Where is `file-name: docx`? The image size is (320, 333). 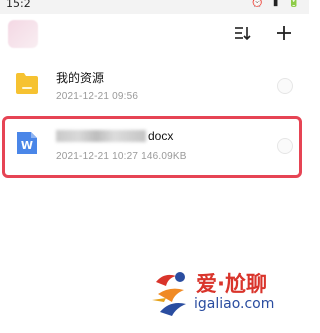
file-name: docx is located at coordinates (114, 136).